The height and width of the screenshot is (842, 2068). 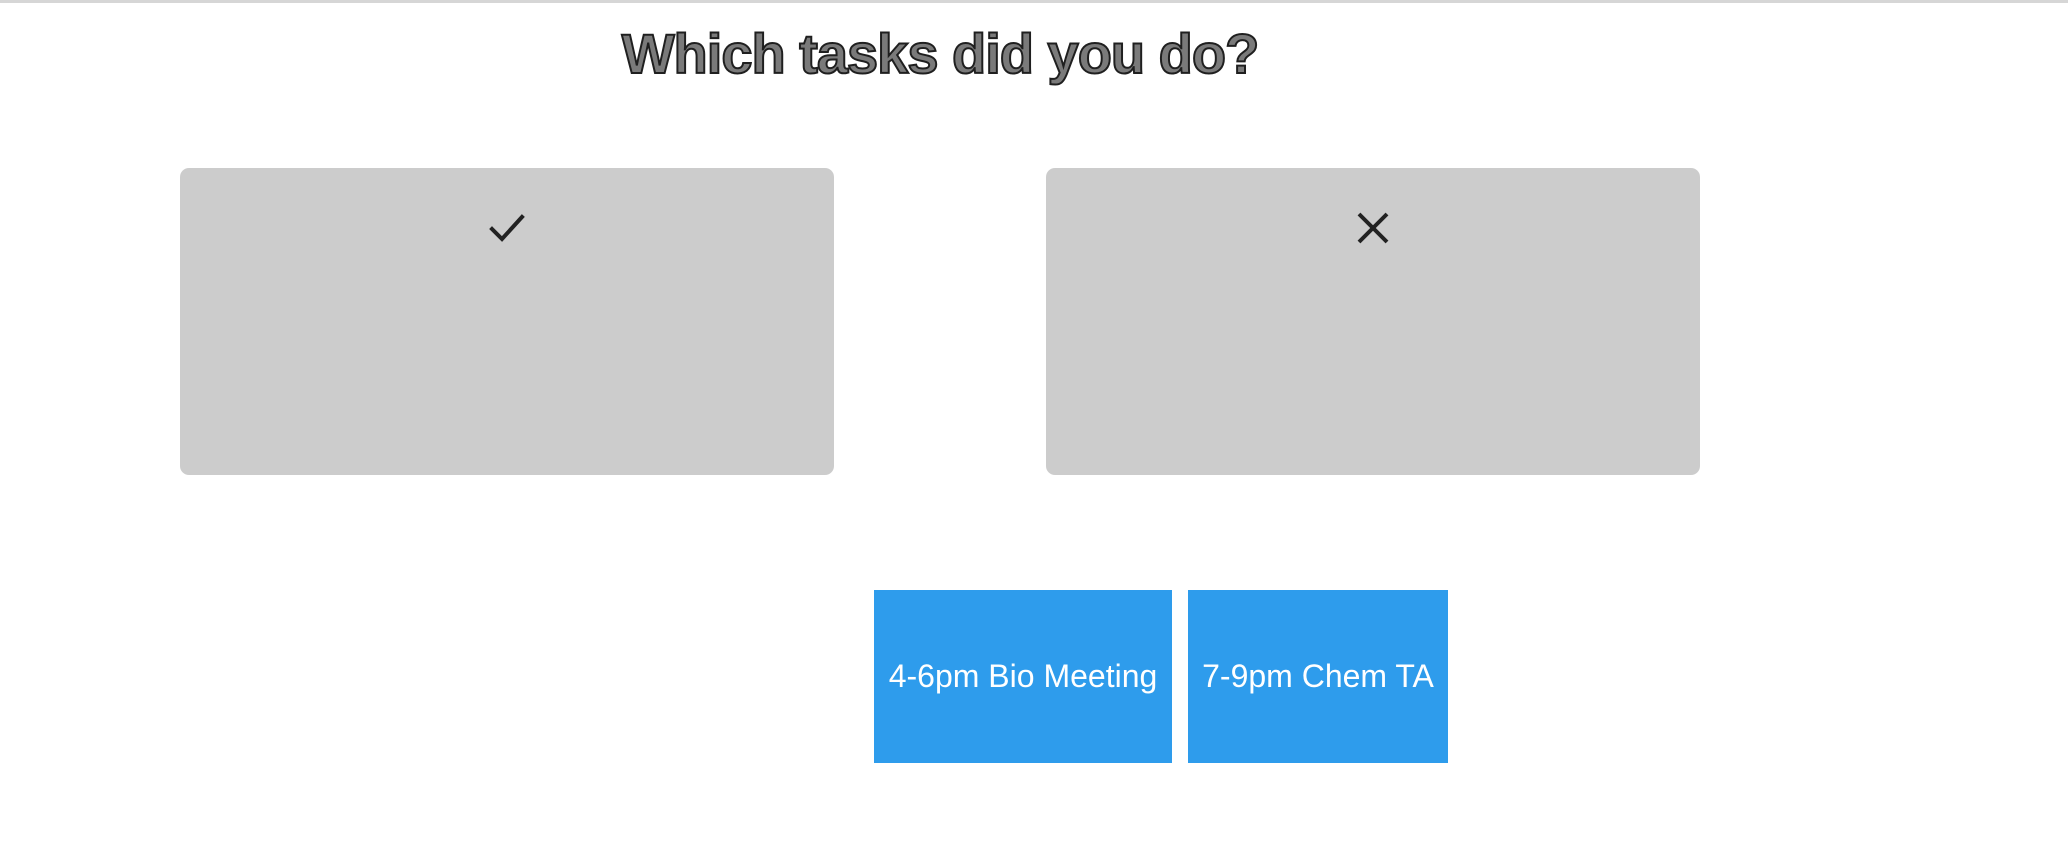 I want to click on not-done-drop-zone, so click(x=1373, y=321).